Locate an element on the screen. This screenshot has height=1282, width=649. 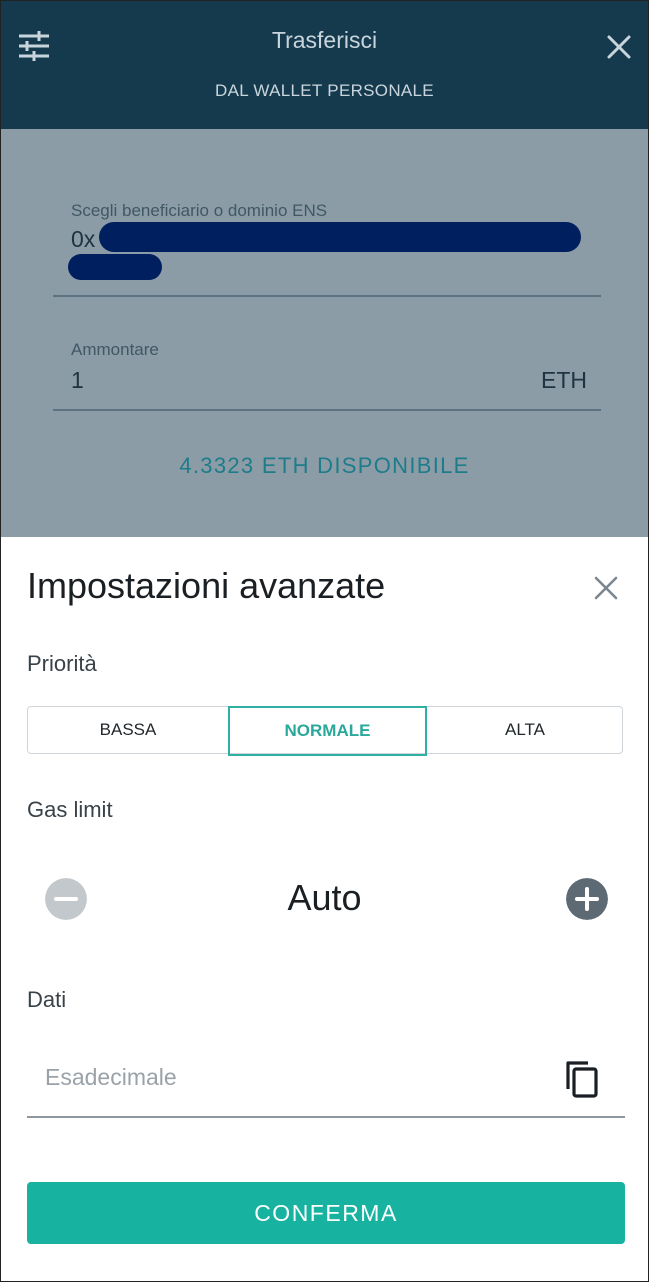
available-balance: 4.3323 ETH DISPONIBILE is located at coordinates (324, 466).